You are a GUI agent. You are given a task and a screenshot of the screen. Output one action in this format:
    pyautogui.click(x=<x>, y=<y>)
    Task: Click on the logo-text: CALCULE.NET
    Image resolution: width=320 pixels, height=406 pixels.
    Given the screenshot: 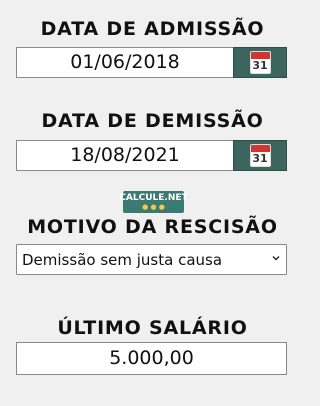 What is the action you would take?
    pyautogui.click(x=153, y=198)
    